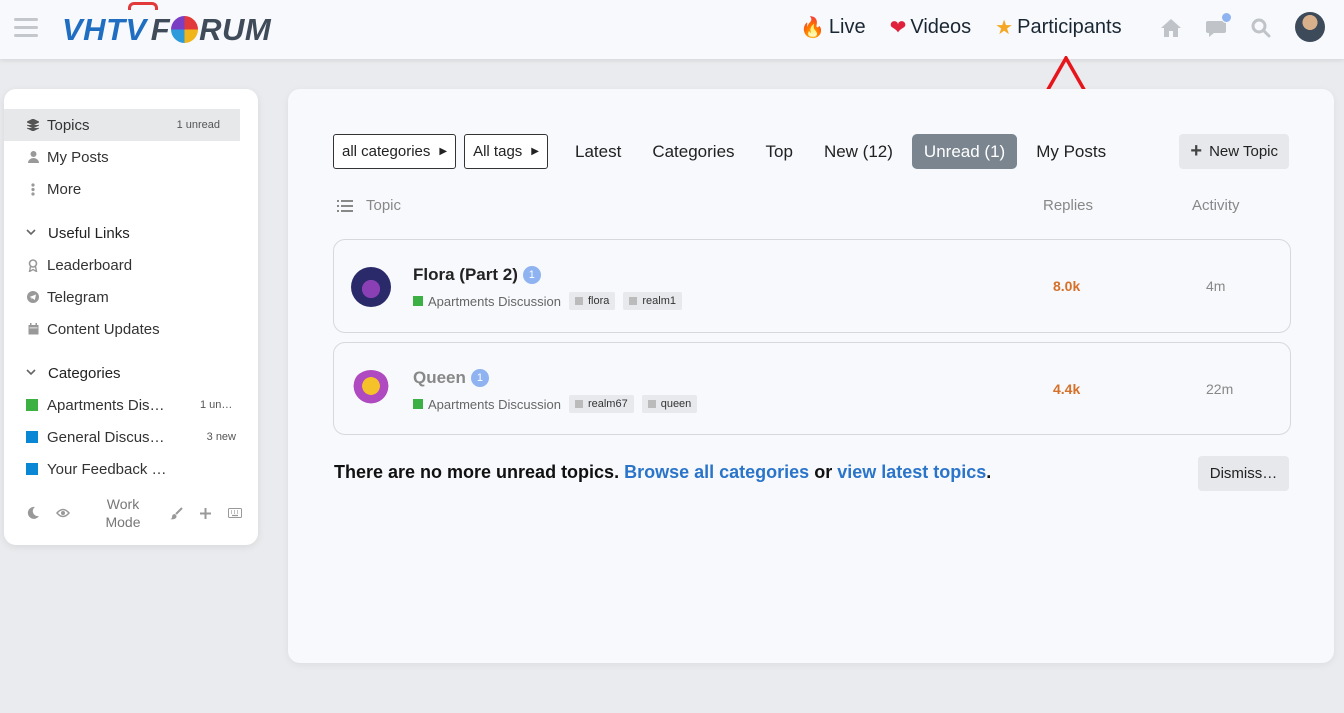  Describe the element at coordinates (33, 125) in the screenshot. I see `layers-icon` at that location.